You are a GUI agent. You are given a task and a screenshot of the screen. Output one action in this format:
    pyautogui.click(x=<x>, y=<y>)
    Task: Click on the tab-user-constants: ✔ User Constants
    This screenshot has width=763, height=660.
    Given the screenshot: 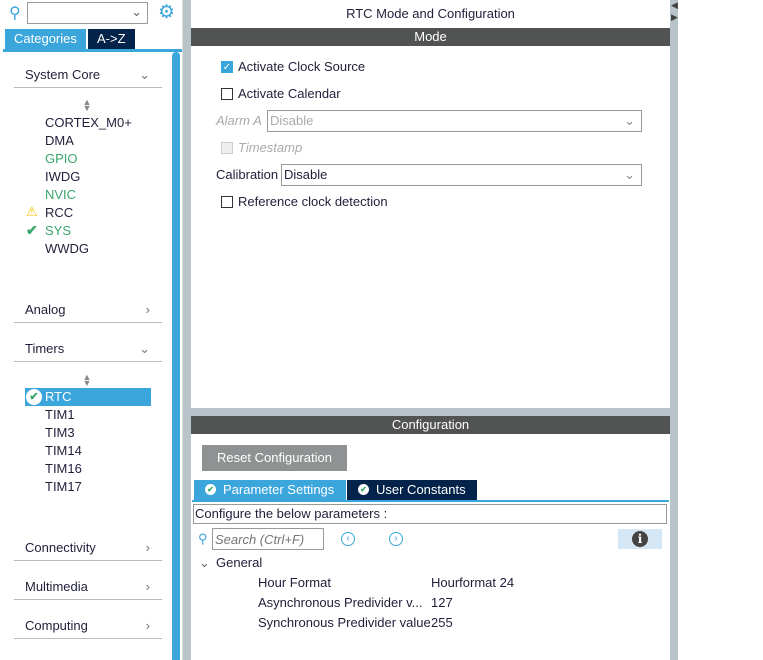 What is the action you would take?
    pyautogui.click(x=412, y=490)
    